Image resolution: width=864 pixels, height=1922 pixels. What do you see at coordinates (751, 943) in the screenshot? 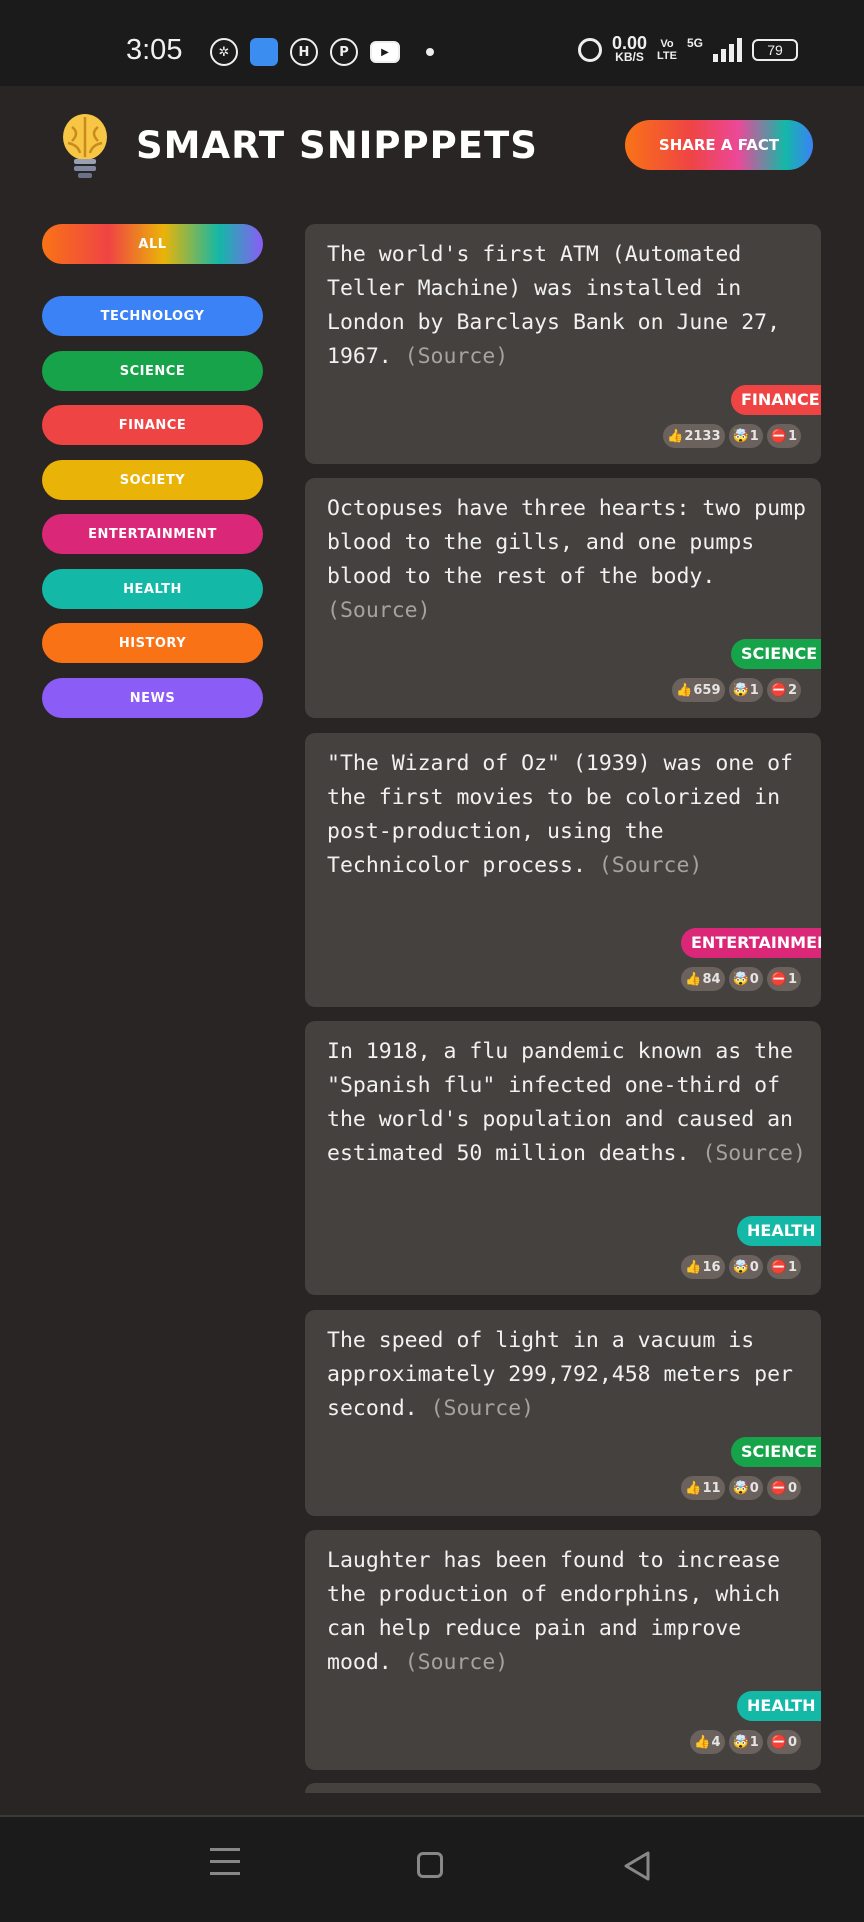
I see `fact-category-tag: ENTERTAINMENT` at bounding box center [751, 943].